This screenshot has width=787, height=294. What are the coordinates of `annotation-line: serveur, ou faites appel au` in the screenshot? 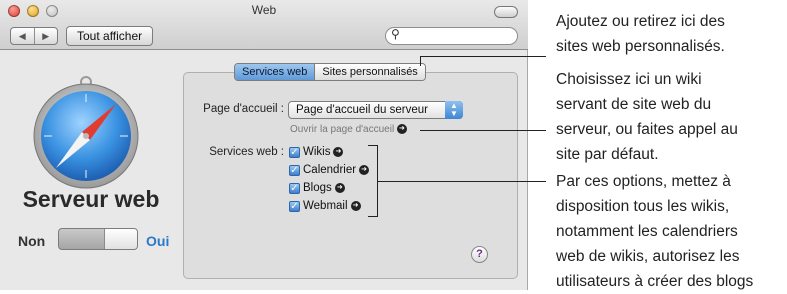 It's located at (647, 129).